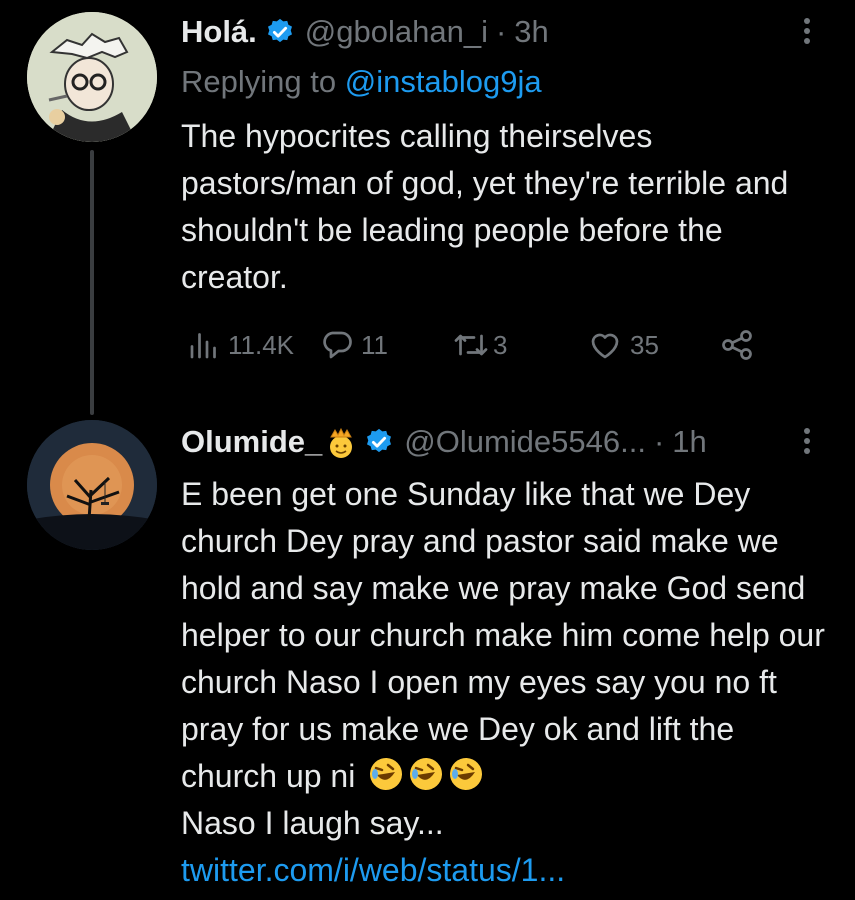 This screenshot has height=900, width=855. What do you see at coordinates (92, 282) in the screenshot?
I see `thread-line` at bounding box center [92, 282].